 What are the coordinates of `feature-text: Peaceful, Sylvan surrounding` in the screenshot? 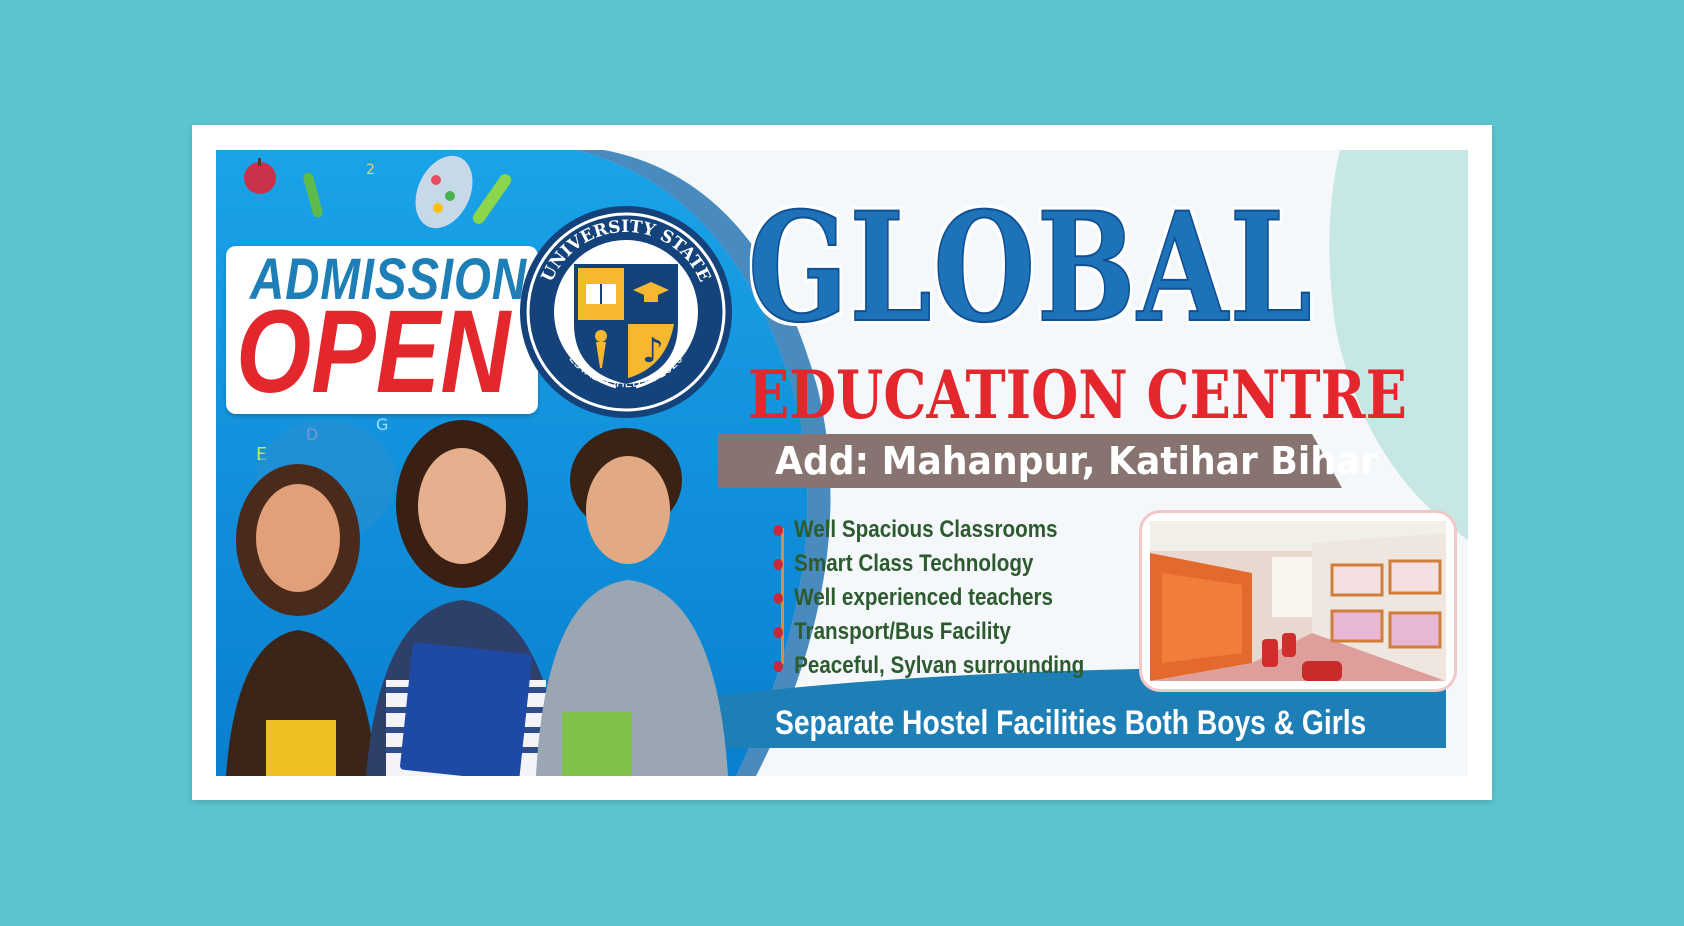 It's located at (939, 665).